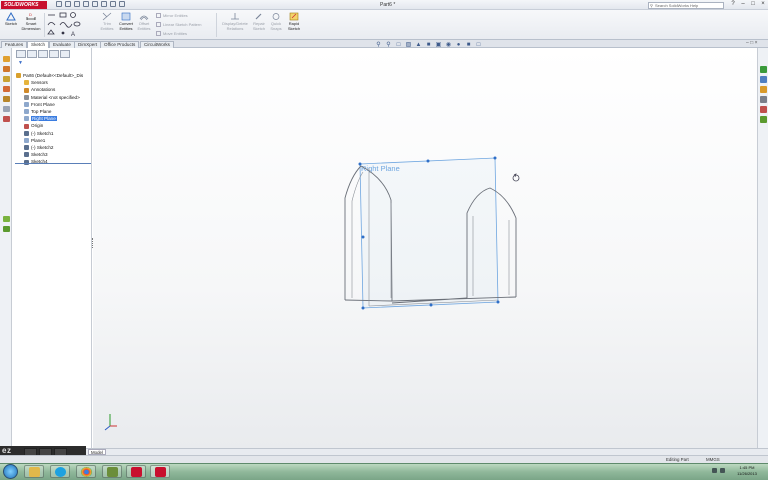 Image resolution: width=768 pixels, height=480 pixels. What do you see at coordinates (112, 471) in the screenshot?
I see `taskbar-minecraft` at bounding box center [112, 471].